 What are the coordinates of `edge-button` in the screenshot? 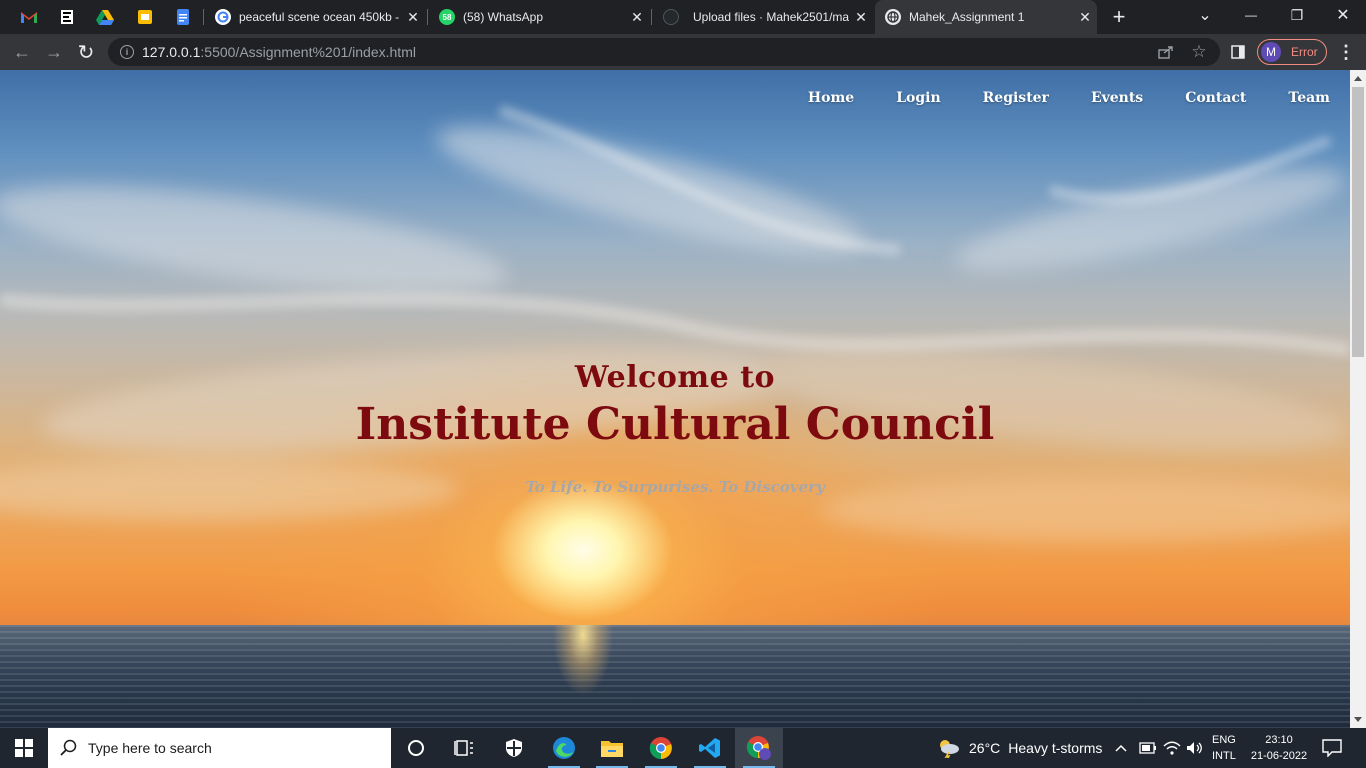 It's located at (564, 748).